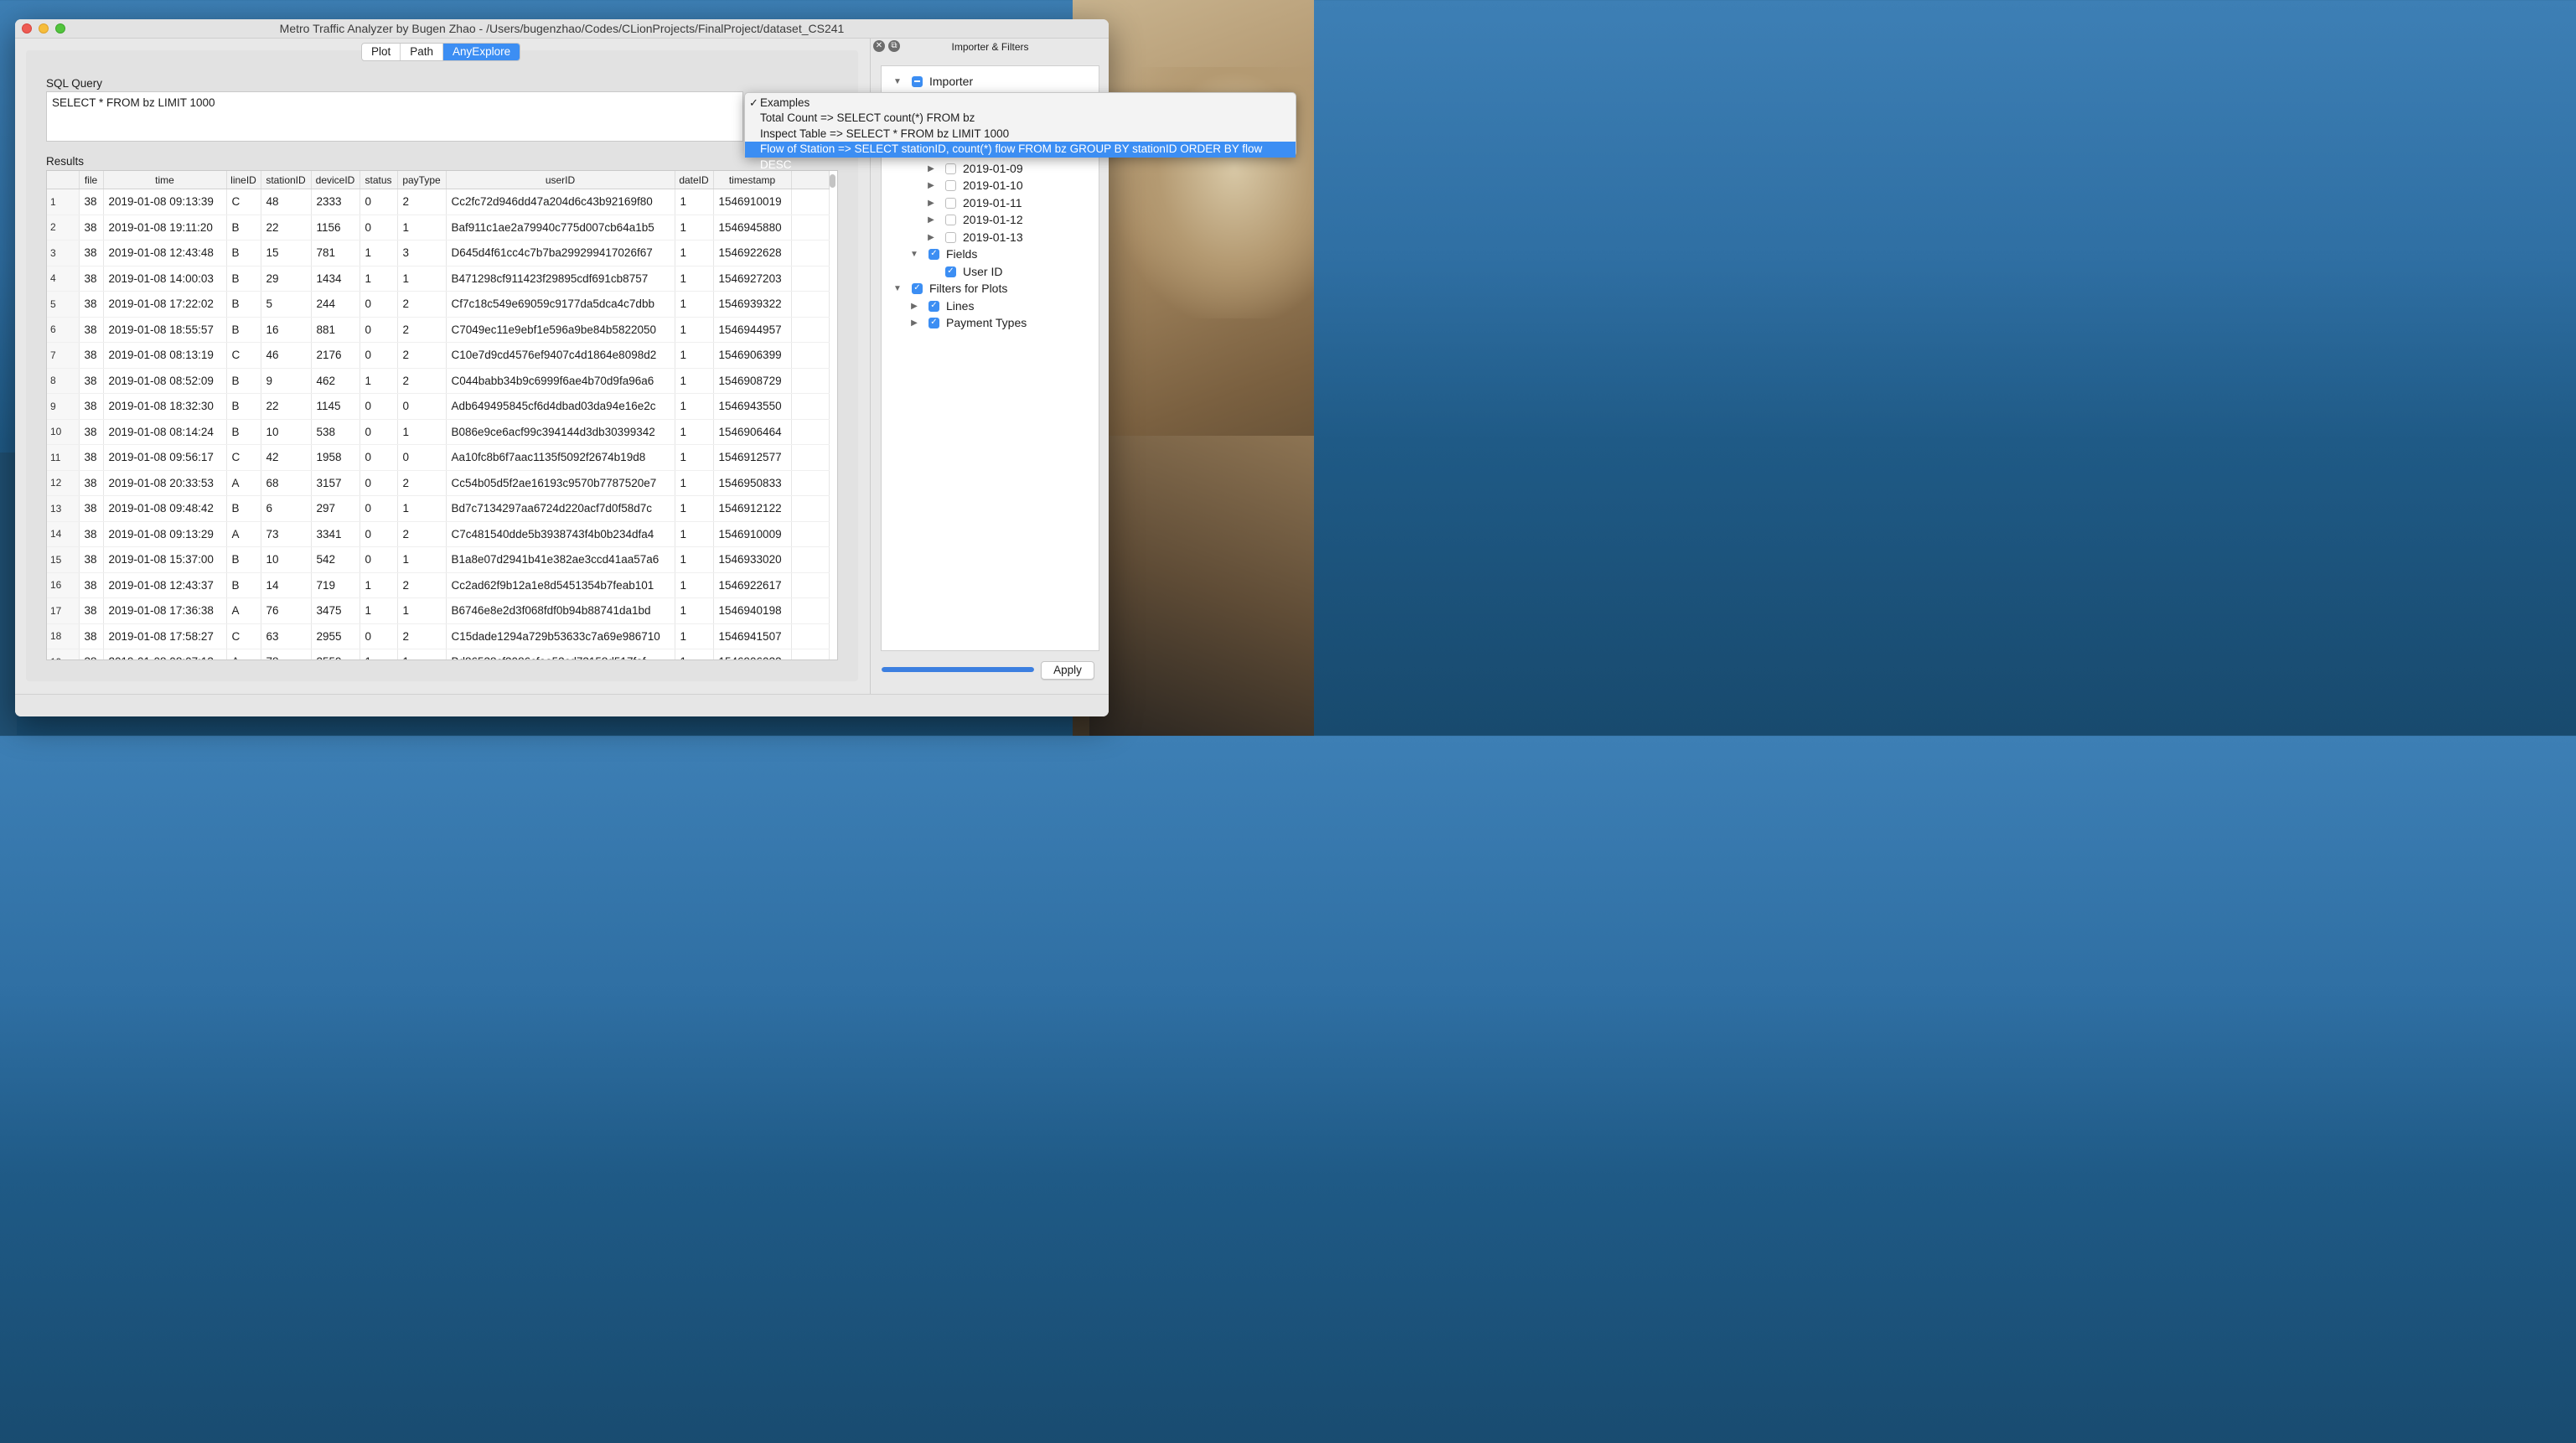 This screenshot has height=1443, width=2576. I want to click on expanded-arrow-icon: ▼, so click(897, 81).